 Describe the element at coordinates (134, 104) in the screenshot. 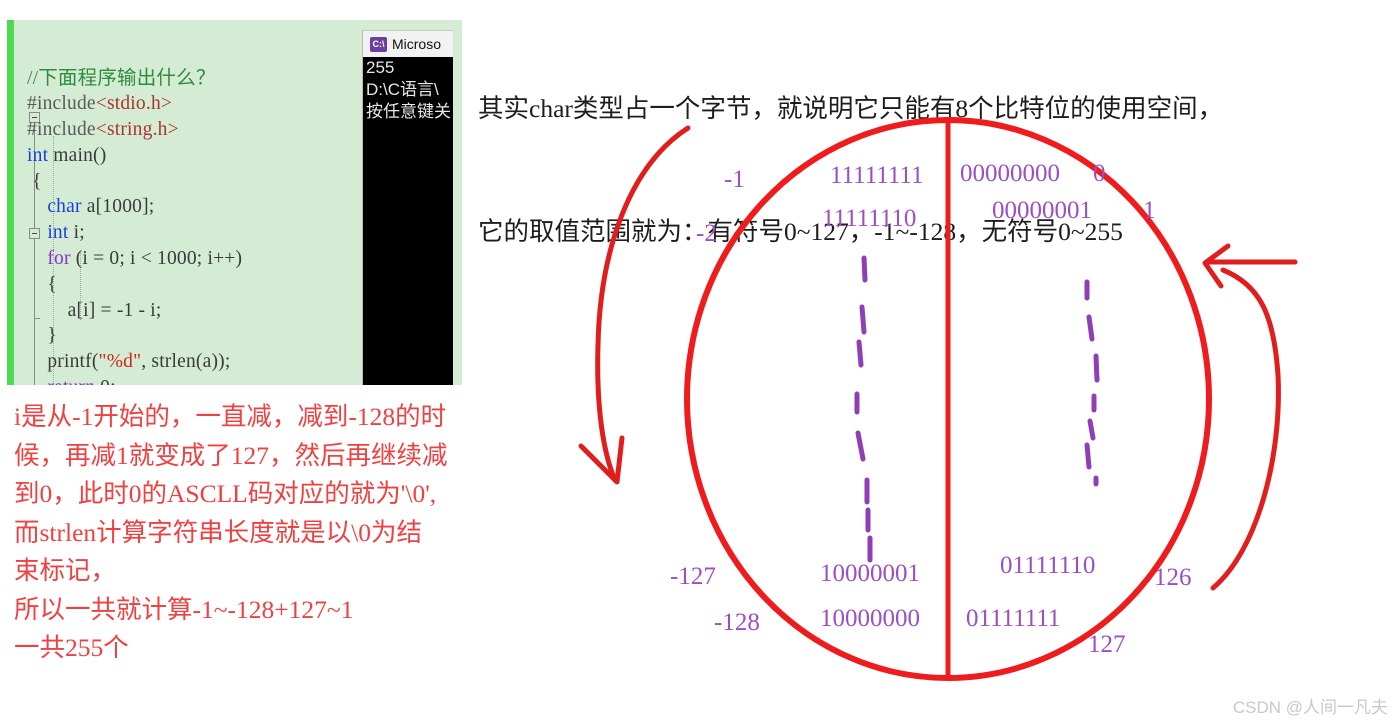

I see `code-token: <stdio.h>` at that location.